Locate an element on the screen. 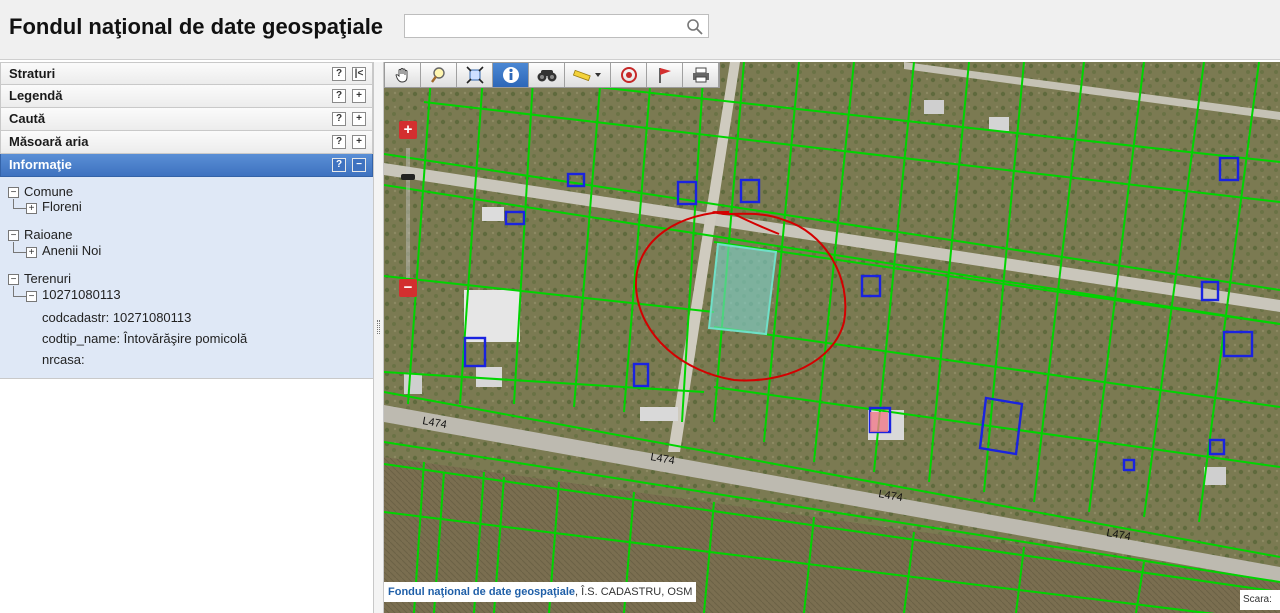  zoom-slider-track is located at coordinates (408, 213).